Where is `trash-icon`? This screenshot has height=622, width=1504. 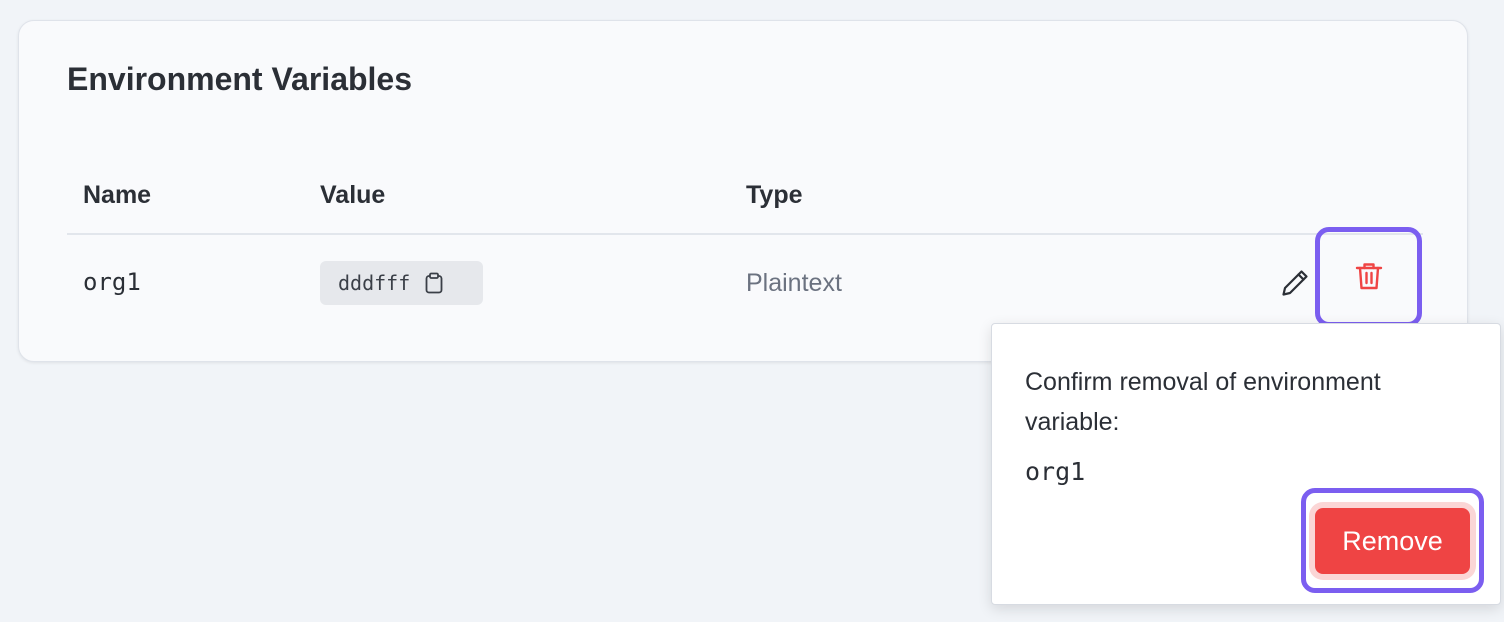
trash-icon is located at coordinates (1369, 277).